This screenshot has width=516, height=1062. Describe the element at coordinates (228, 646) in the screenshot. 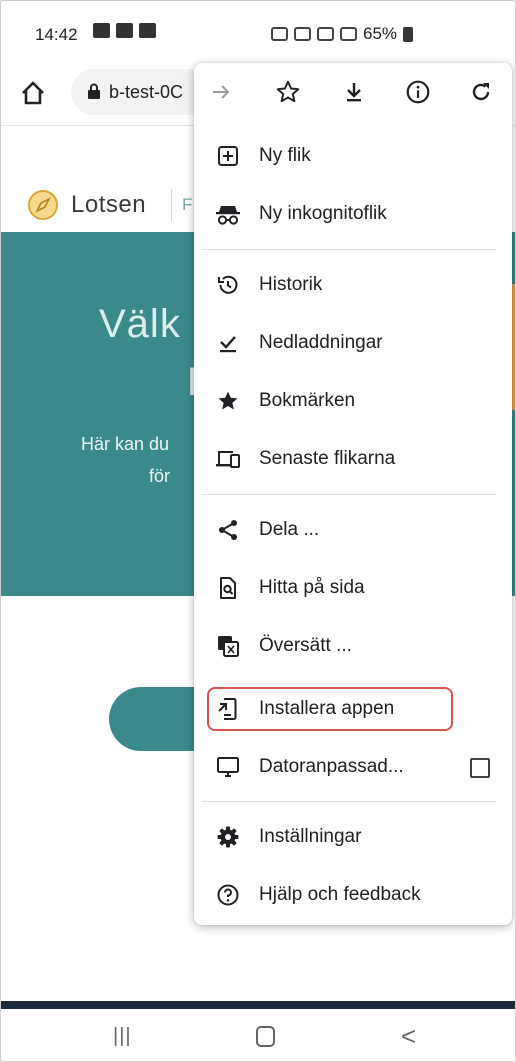

I see `translate-icon` at that location.